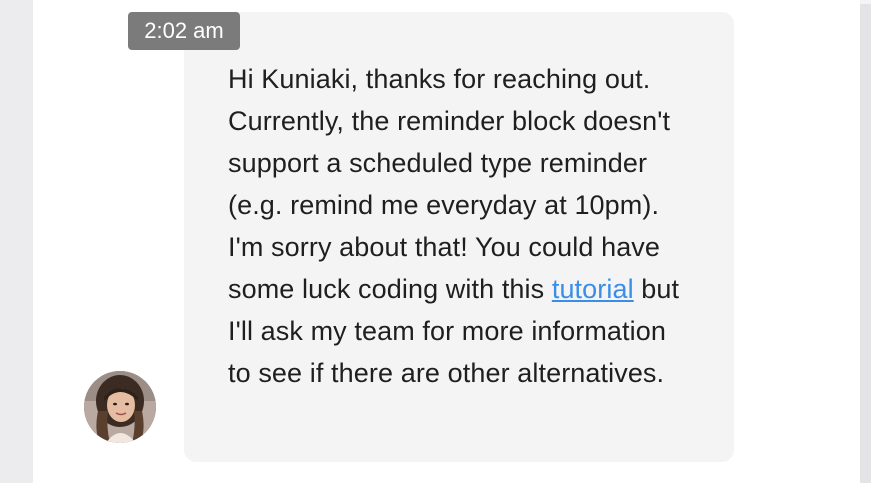 This screenshot has height=483, width=871. What do you see at coordinates (593, 289) in the screenshot?
I see `tutorial-link: tutorial` at bounding box center [593, 289].